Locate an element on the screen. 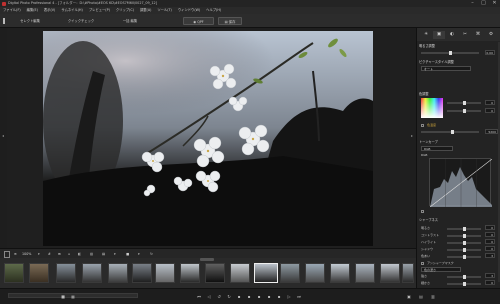  fineness-value: 0 is located at coordinates (490, 282).